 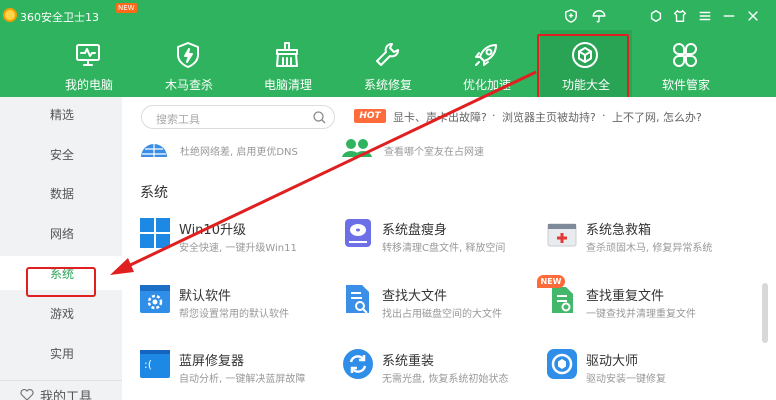 What do you see at coordinates (415, 296) in the screenshot?
I see `tool-title: 查找大文件` at bounding box center [415, 296].